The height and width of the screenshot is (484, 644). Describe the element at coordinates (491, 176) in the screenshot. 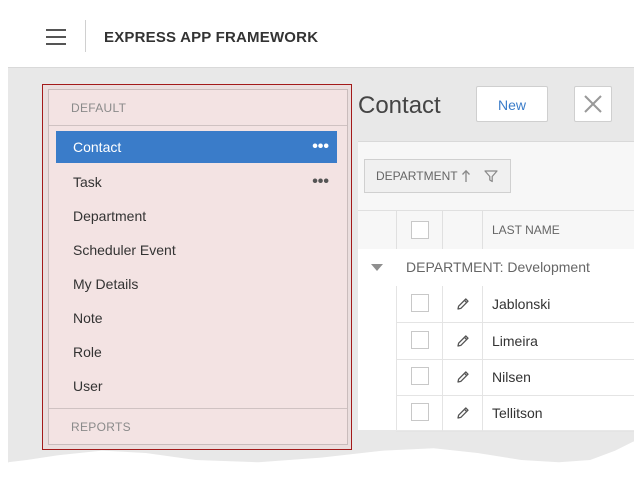

I see `filter-icon` at that location.